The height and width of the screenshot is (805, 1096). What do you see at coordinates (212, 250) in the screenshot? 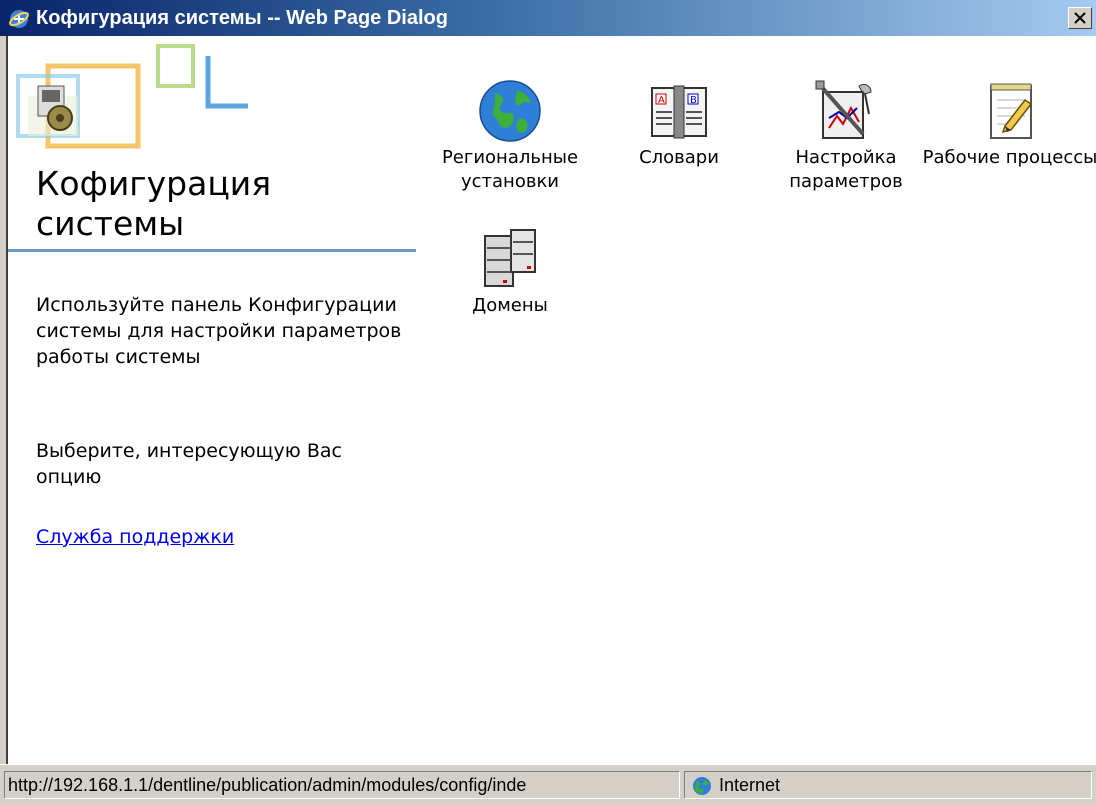
I see `divider` at bounding box center [212, 250].